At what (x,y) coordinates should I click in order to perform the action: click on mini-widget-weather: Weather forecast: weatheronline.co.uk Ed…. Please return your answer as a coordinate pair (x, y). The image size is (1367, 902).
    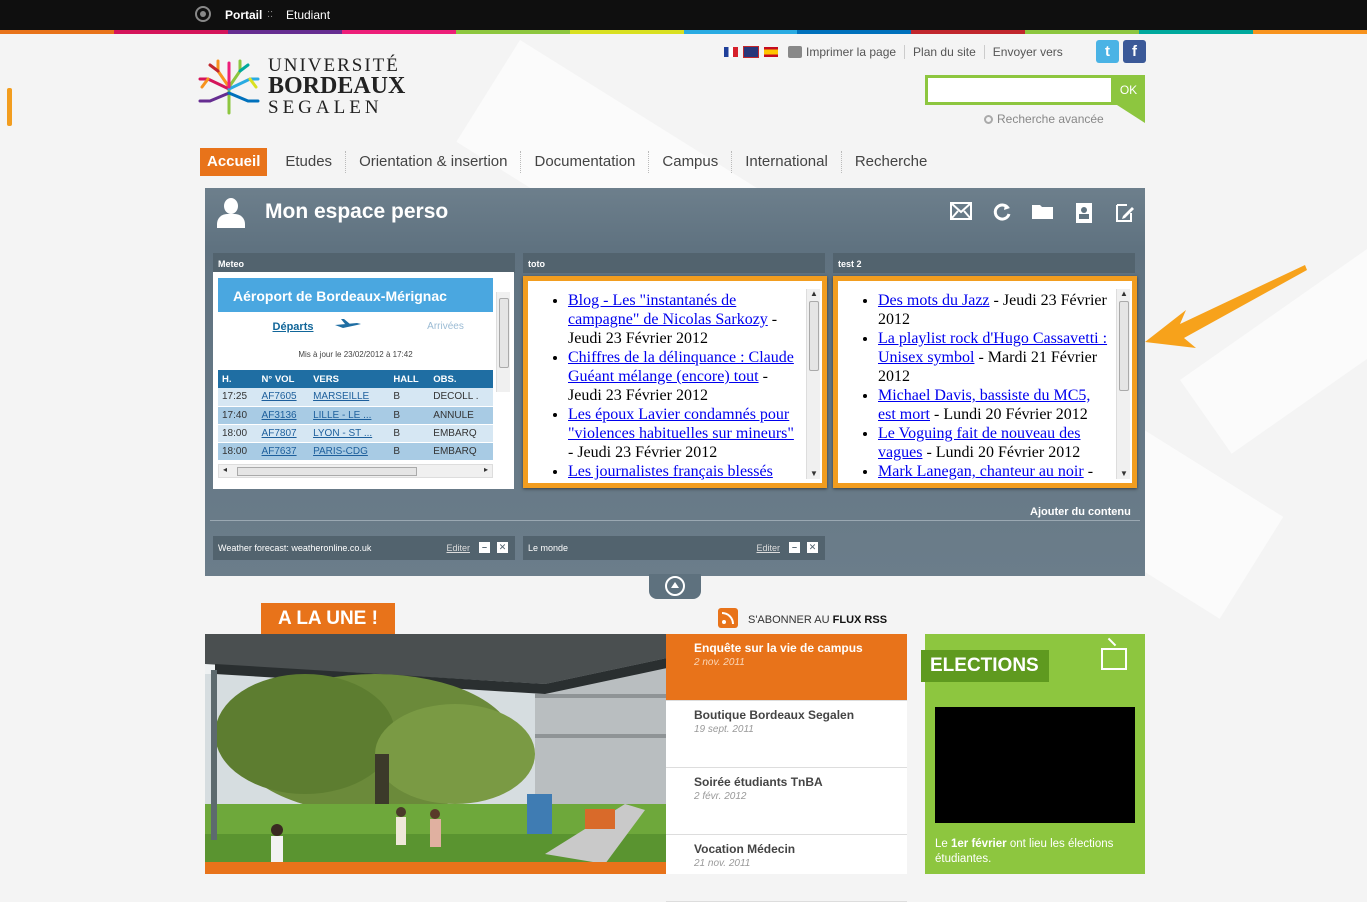
    Looking at the image, I should click on (364, 548).